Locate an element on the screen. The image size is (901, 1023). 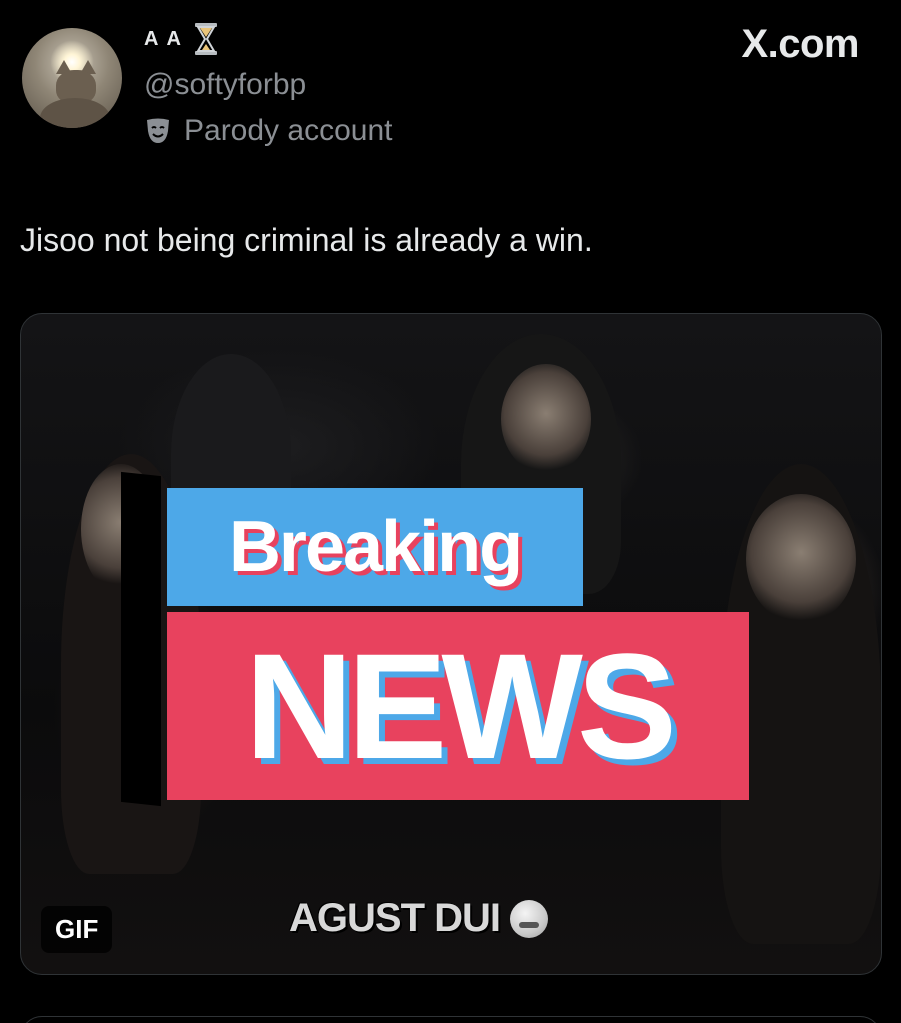
display-name: A A is located at coordinates (181, 39).